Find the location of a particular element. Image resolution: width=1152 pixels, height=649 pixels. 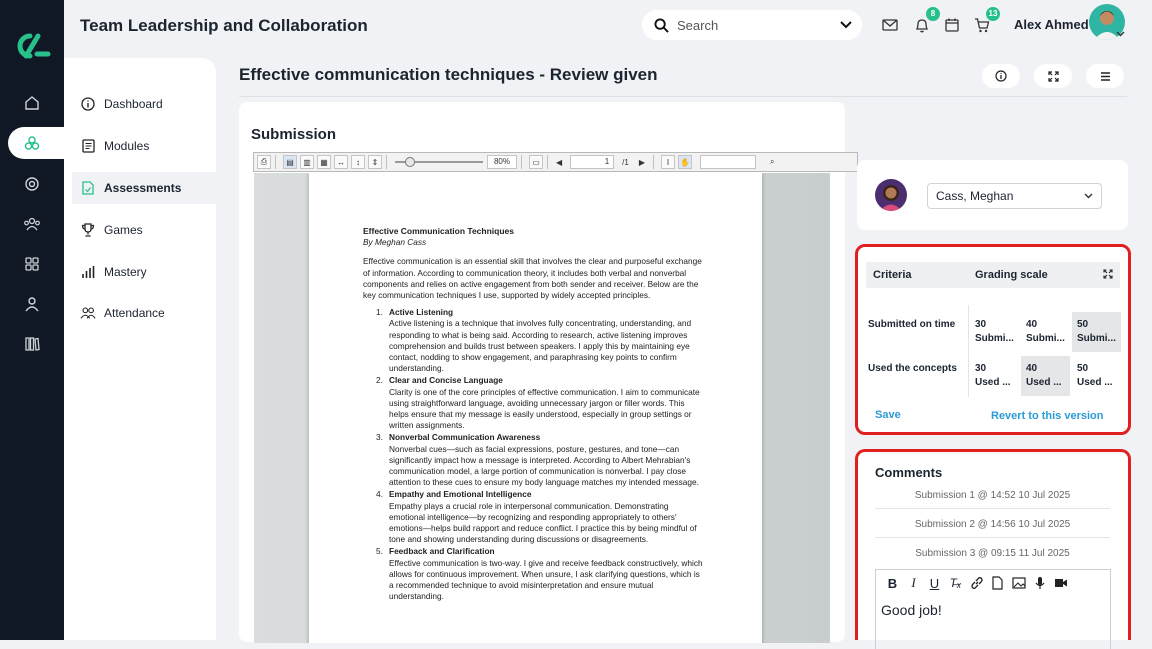

info-icon is located at coordinates (1001, 76).